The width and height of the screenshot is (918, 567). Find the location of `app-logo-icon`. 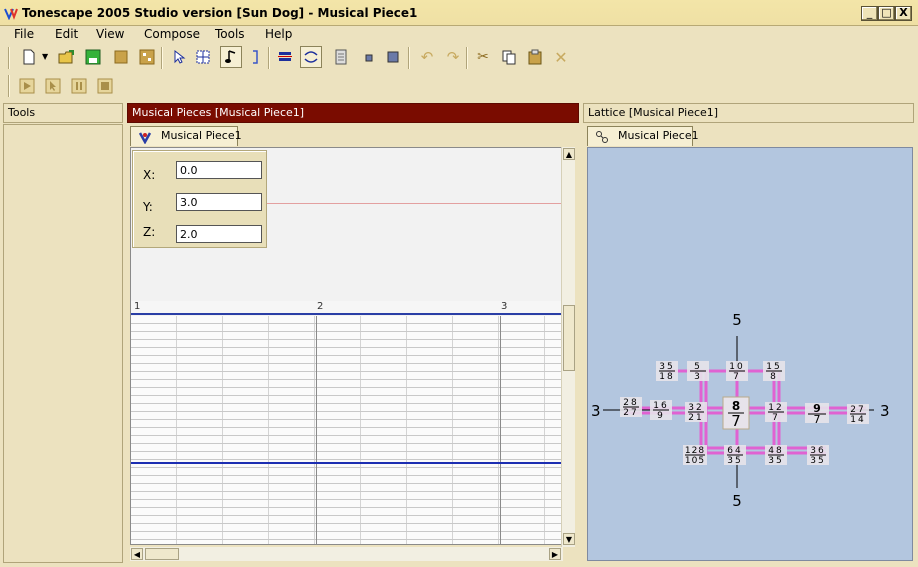

app-logo-icon is located at coordinates (11, 14).